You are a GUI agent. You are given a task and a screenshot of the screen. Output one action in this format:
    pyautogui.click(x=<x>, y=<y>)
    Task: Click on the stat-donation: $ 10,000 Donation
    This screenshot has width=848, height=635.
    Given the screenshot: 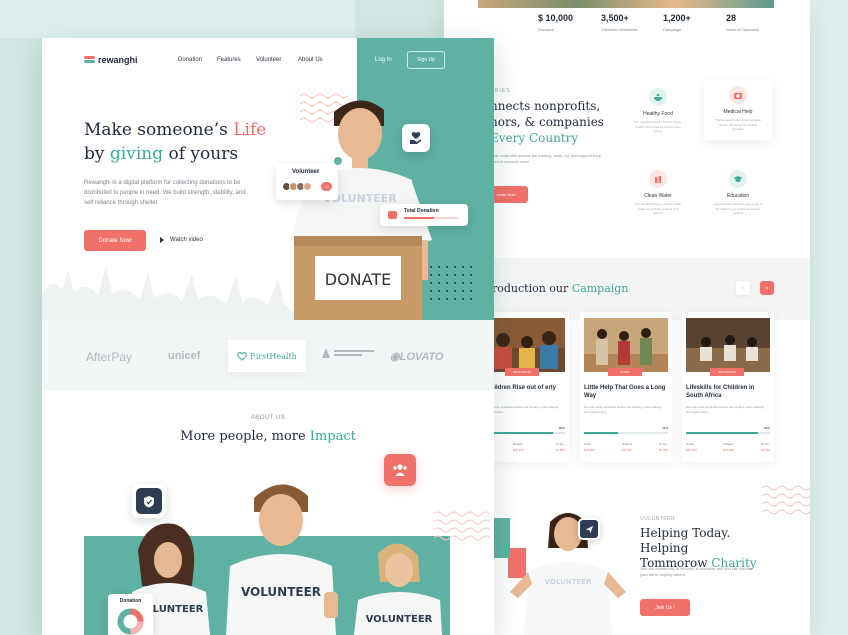 What is the action you would take?
    pyautogui.click(x=555, y=22)
    